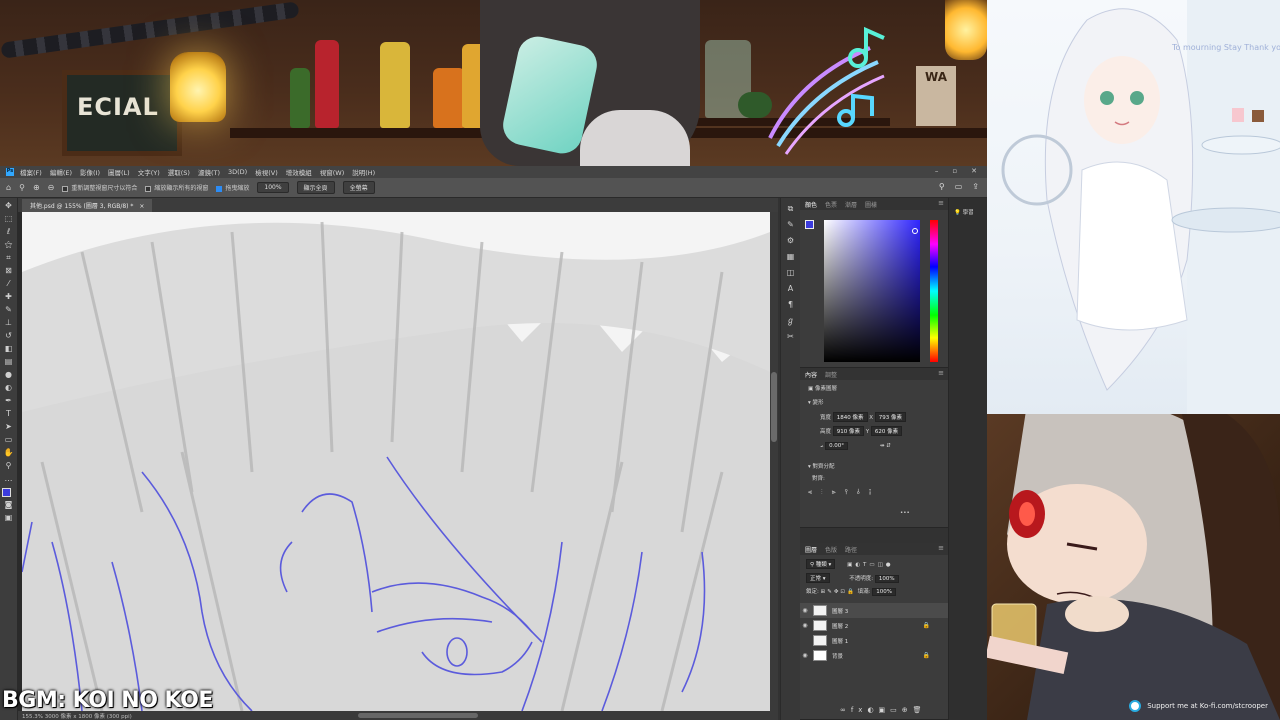 The image size is (1280, 720). I want to click on vertical-scrollbar, so click(774, 461).